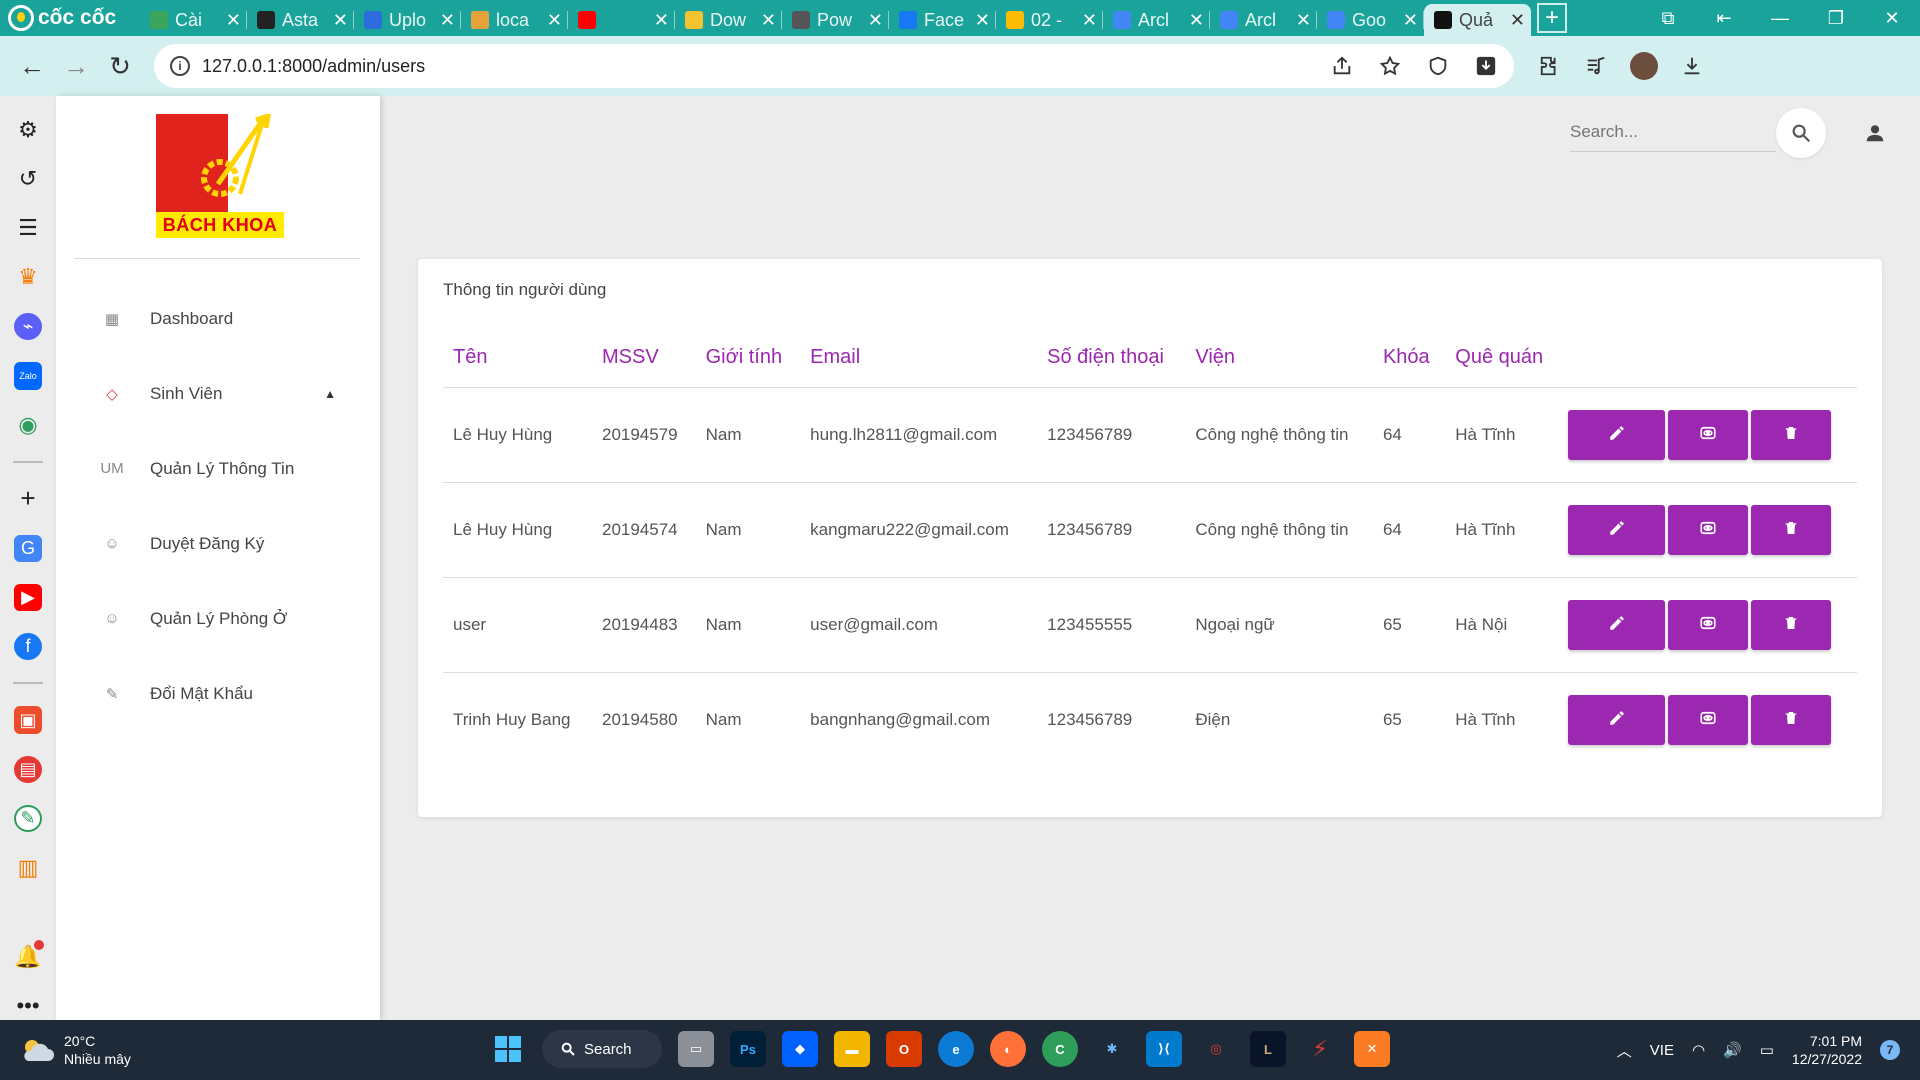 The width and height of the screenshot is (1920, 1080). I want to click on league-icon: L, so click(1268, 1049).